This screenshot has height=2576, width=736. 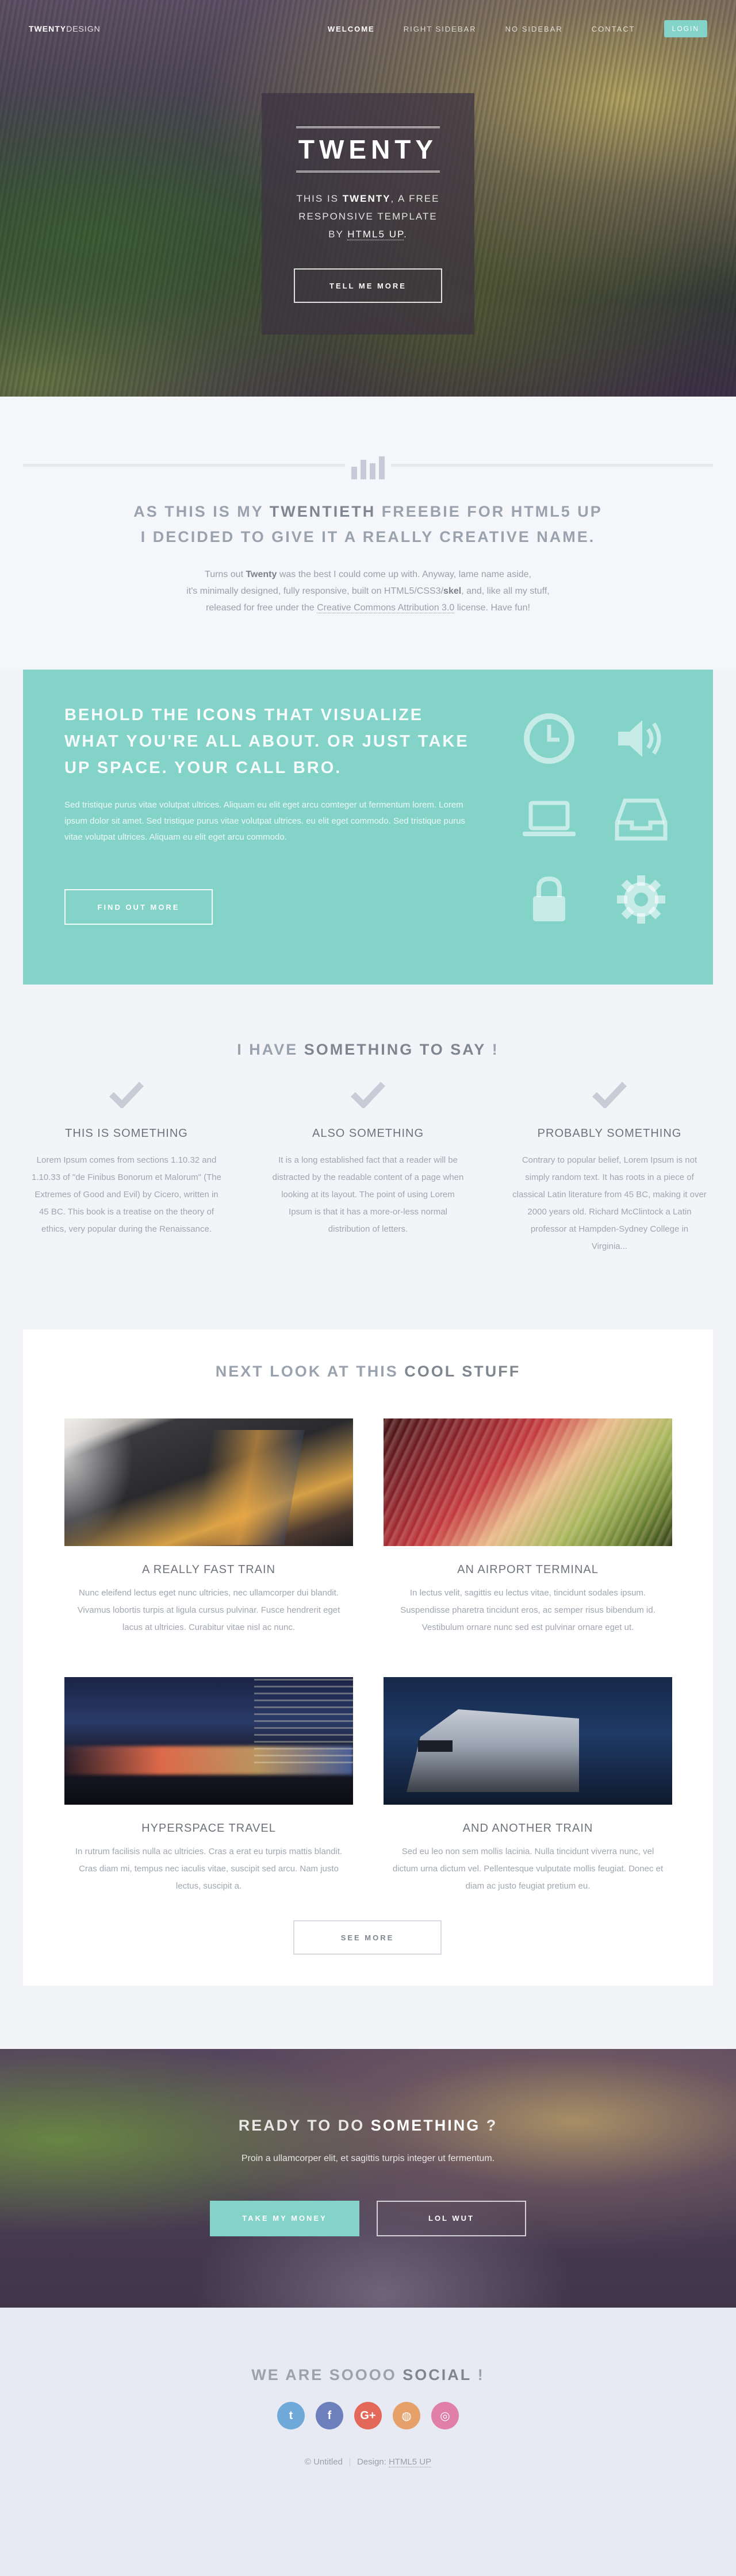 I want to click on say-headline-text: !, so click(x=492, y=1049).